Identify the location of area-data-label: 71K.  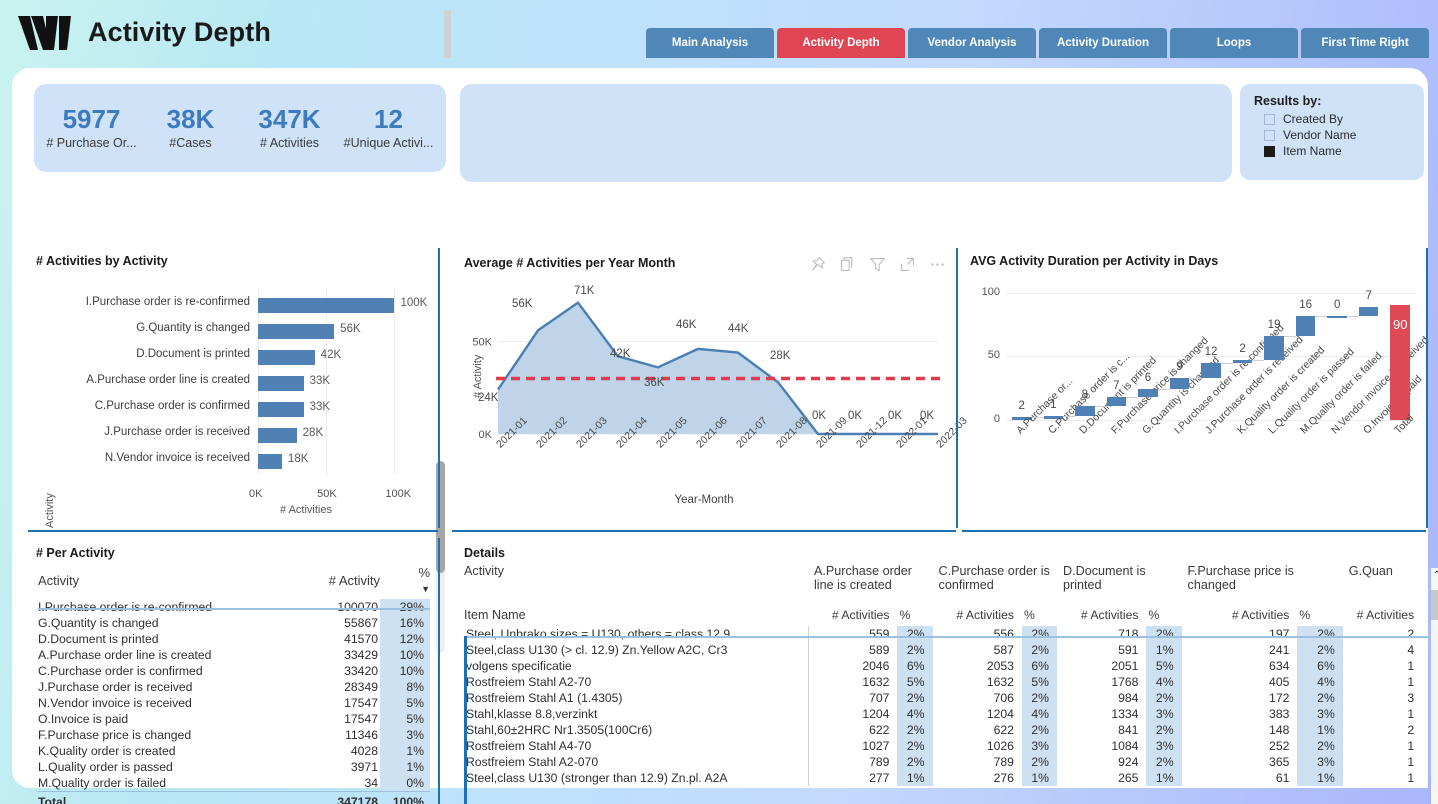
(584, 290).